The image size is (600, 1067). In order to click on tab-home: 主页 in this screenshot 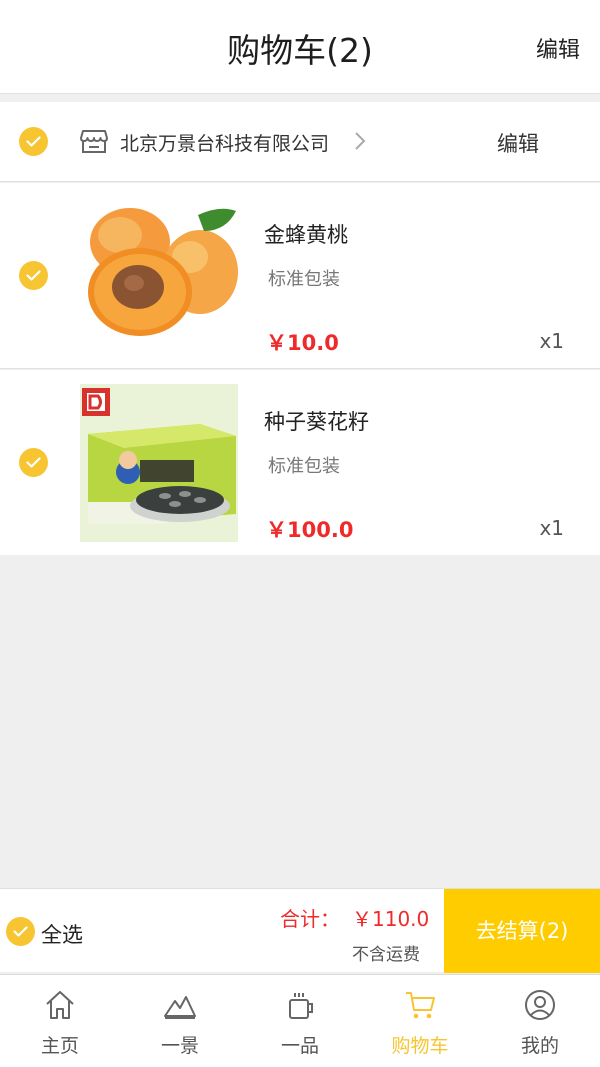, I will do `click(60, 1021)`.